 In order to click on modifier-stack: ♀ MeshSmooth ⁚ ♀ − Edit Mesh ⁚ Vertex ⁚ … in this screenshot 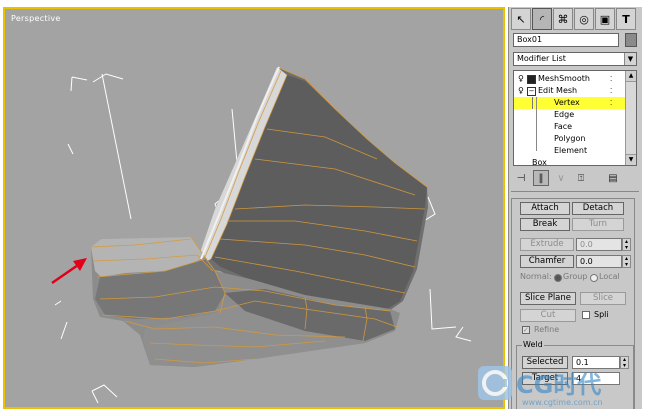, I will do `click(575, 118)`.